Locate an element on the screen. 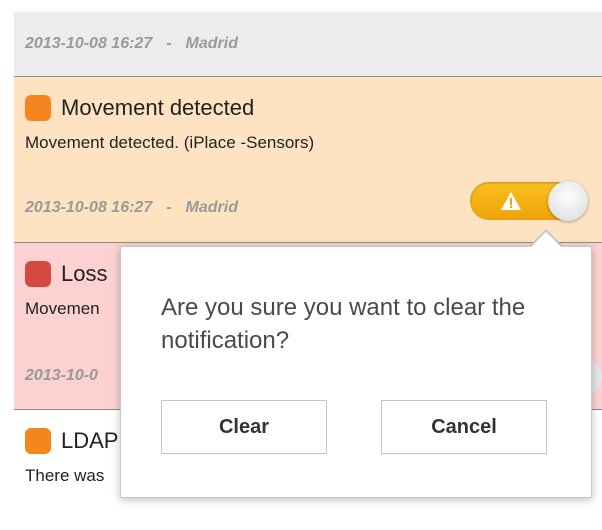 The height and width of the screenshot is (530, 602). notification-header: Movement detected is located at coordinates (139, 108).